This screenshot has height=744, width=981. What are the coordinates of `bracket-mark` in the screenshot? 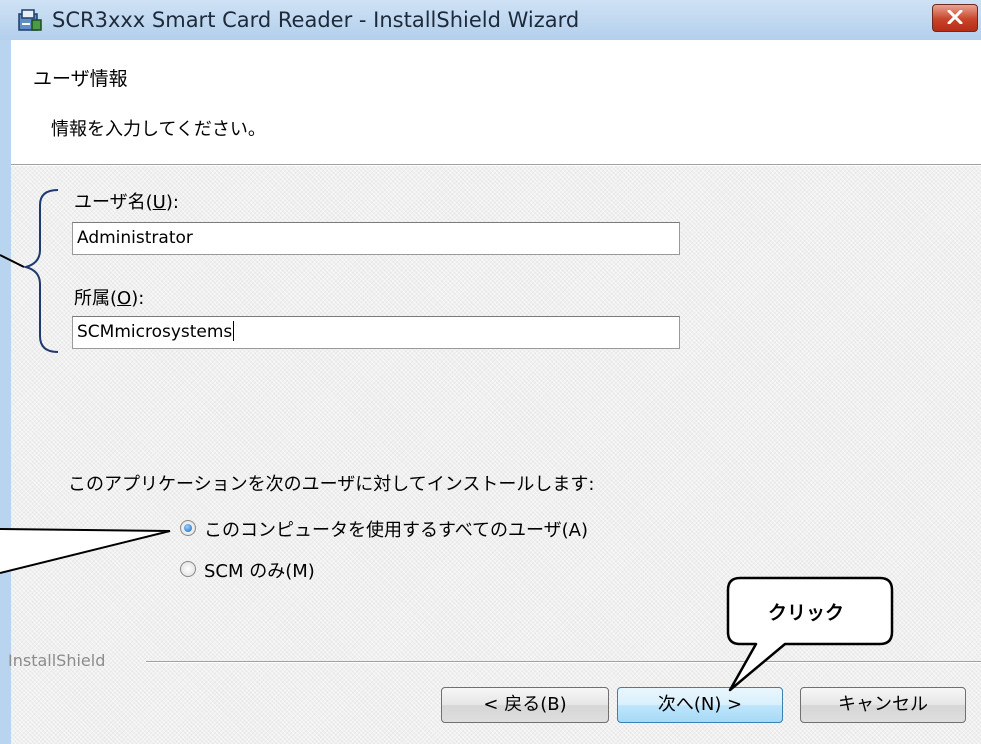 It's located at (40, 271).